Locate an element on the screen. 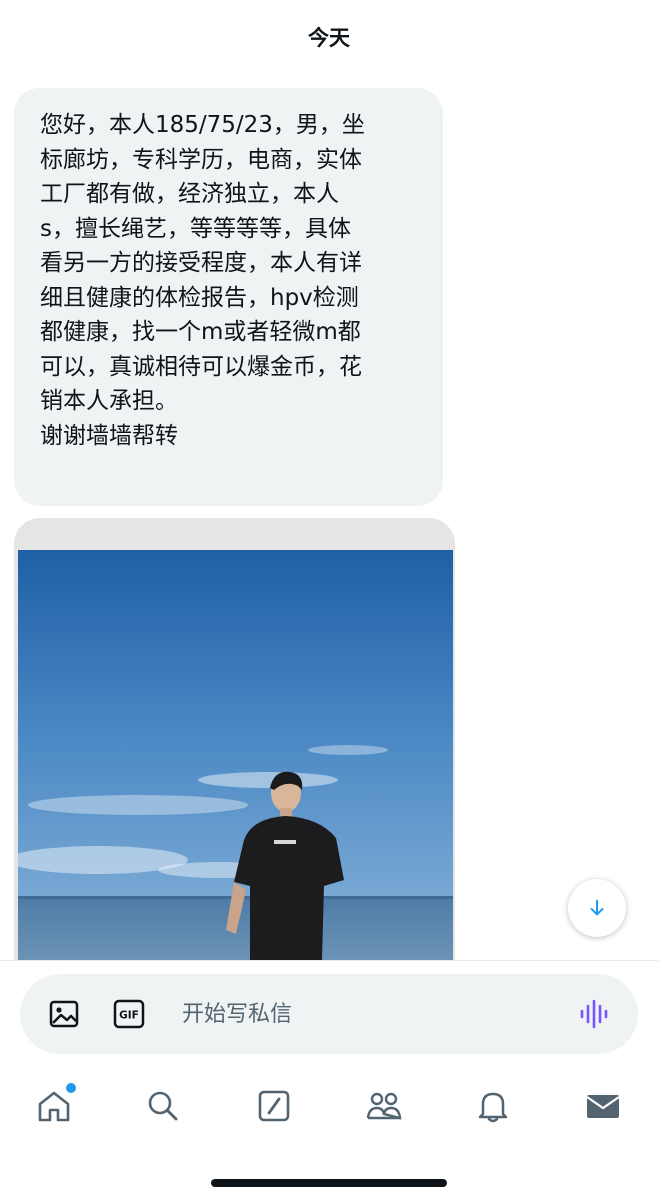 The height and width of the screenshot is (1200, 658). search-icon is located at coordinates (163, 1106).